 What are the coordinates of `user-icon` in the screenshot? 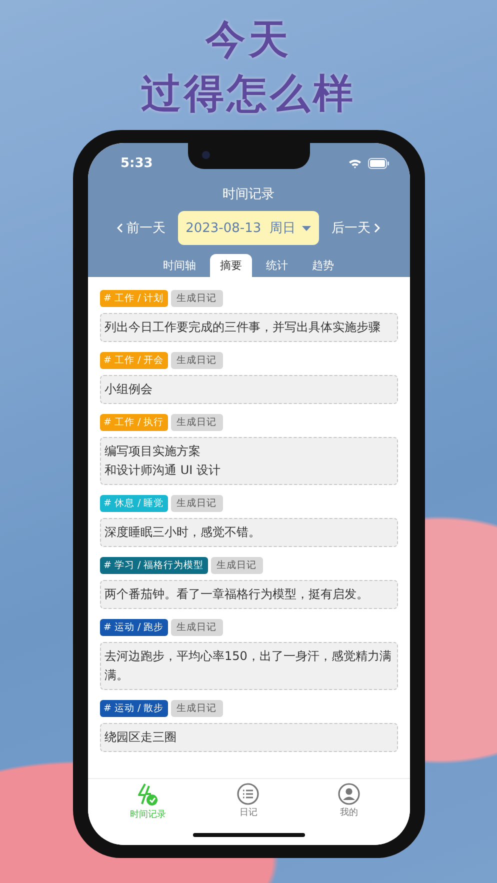 It's located at (349, 794).